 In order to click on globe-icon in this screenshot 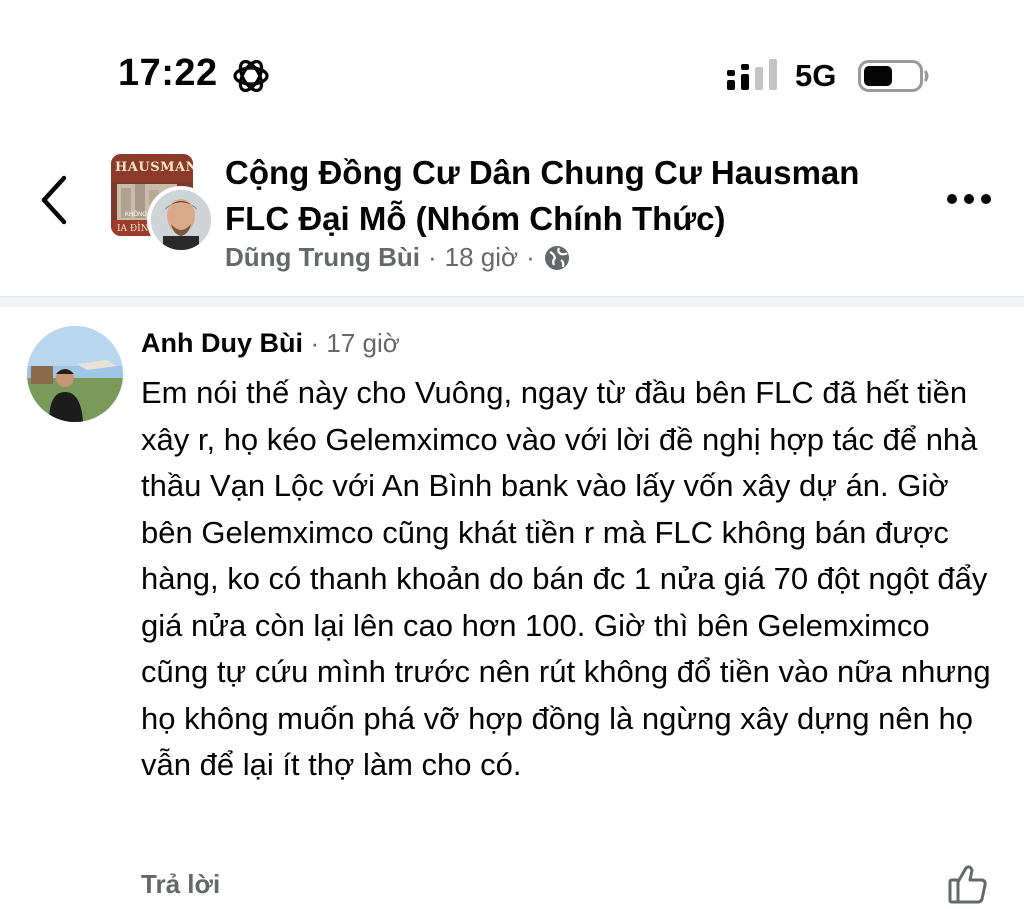, I will do `click(556, 257)`.